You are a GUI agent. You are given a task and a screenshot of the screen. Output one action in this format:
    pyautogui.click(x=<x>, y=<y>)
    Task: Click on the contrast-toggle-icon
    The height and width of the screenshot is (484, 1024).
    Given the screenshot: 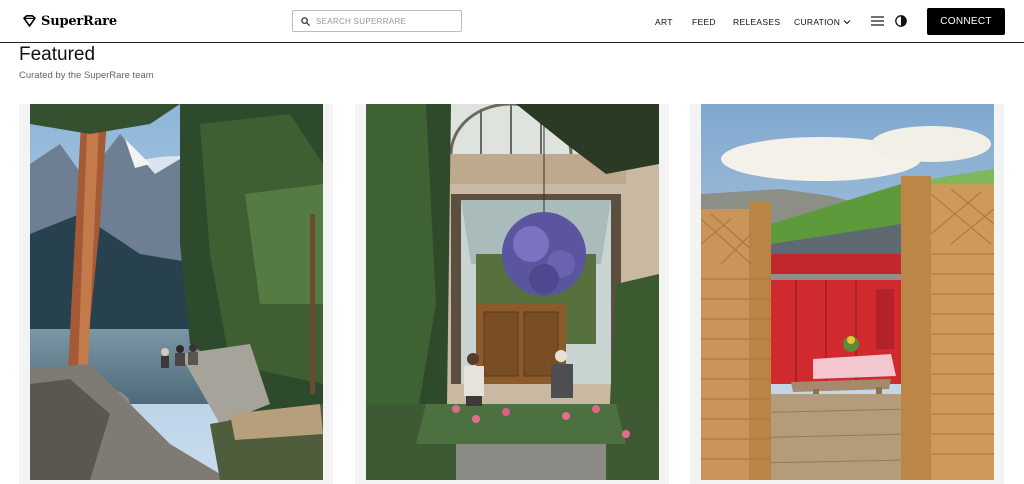 What is the action you would take?
    pyautogui.click(x=901, y=21)
    